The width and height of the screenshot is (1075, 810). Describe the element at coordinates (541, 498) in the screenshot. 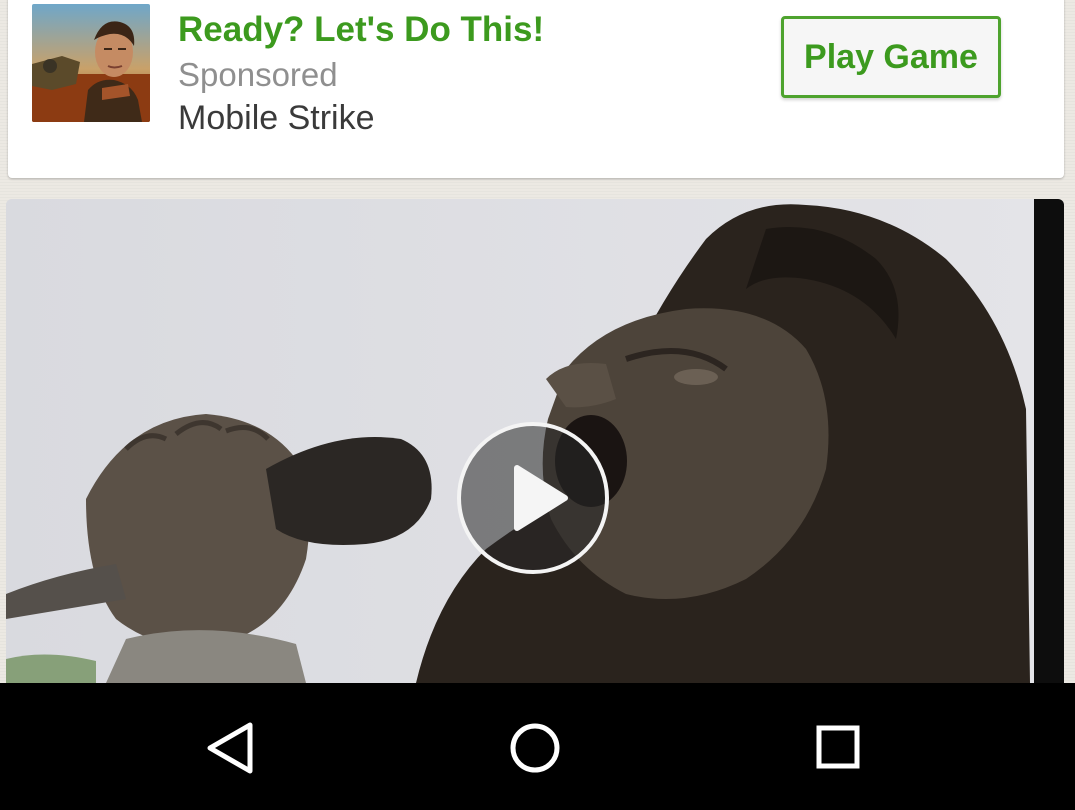

I see `play-icon` at that location.